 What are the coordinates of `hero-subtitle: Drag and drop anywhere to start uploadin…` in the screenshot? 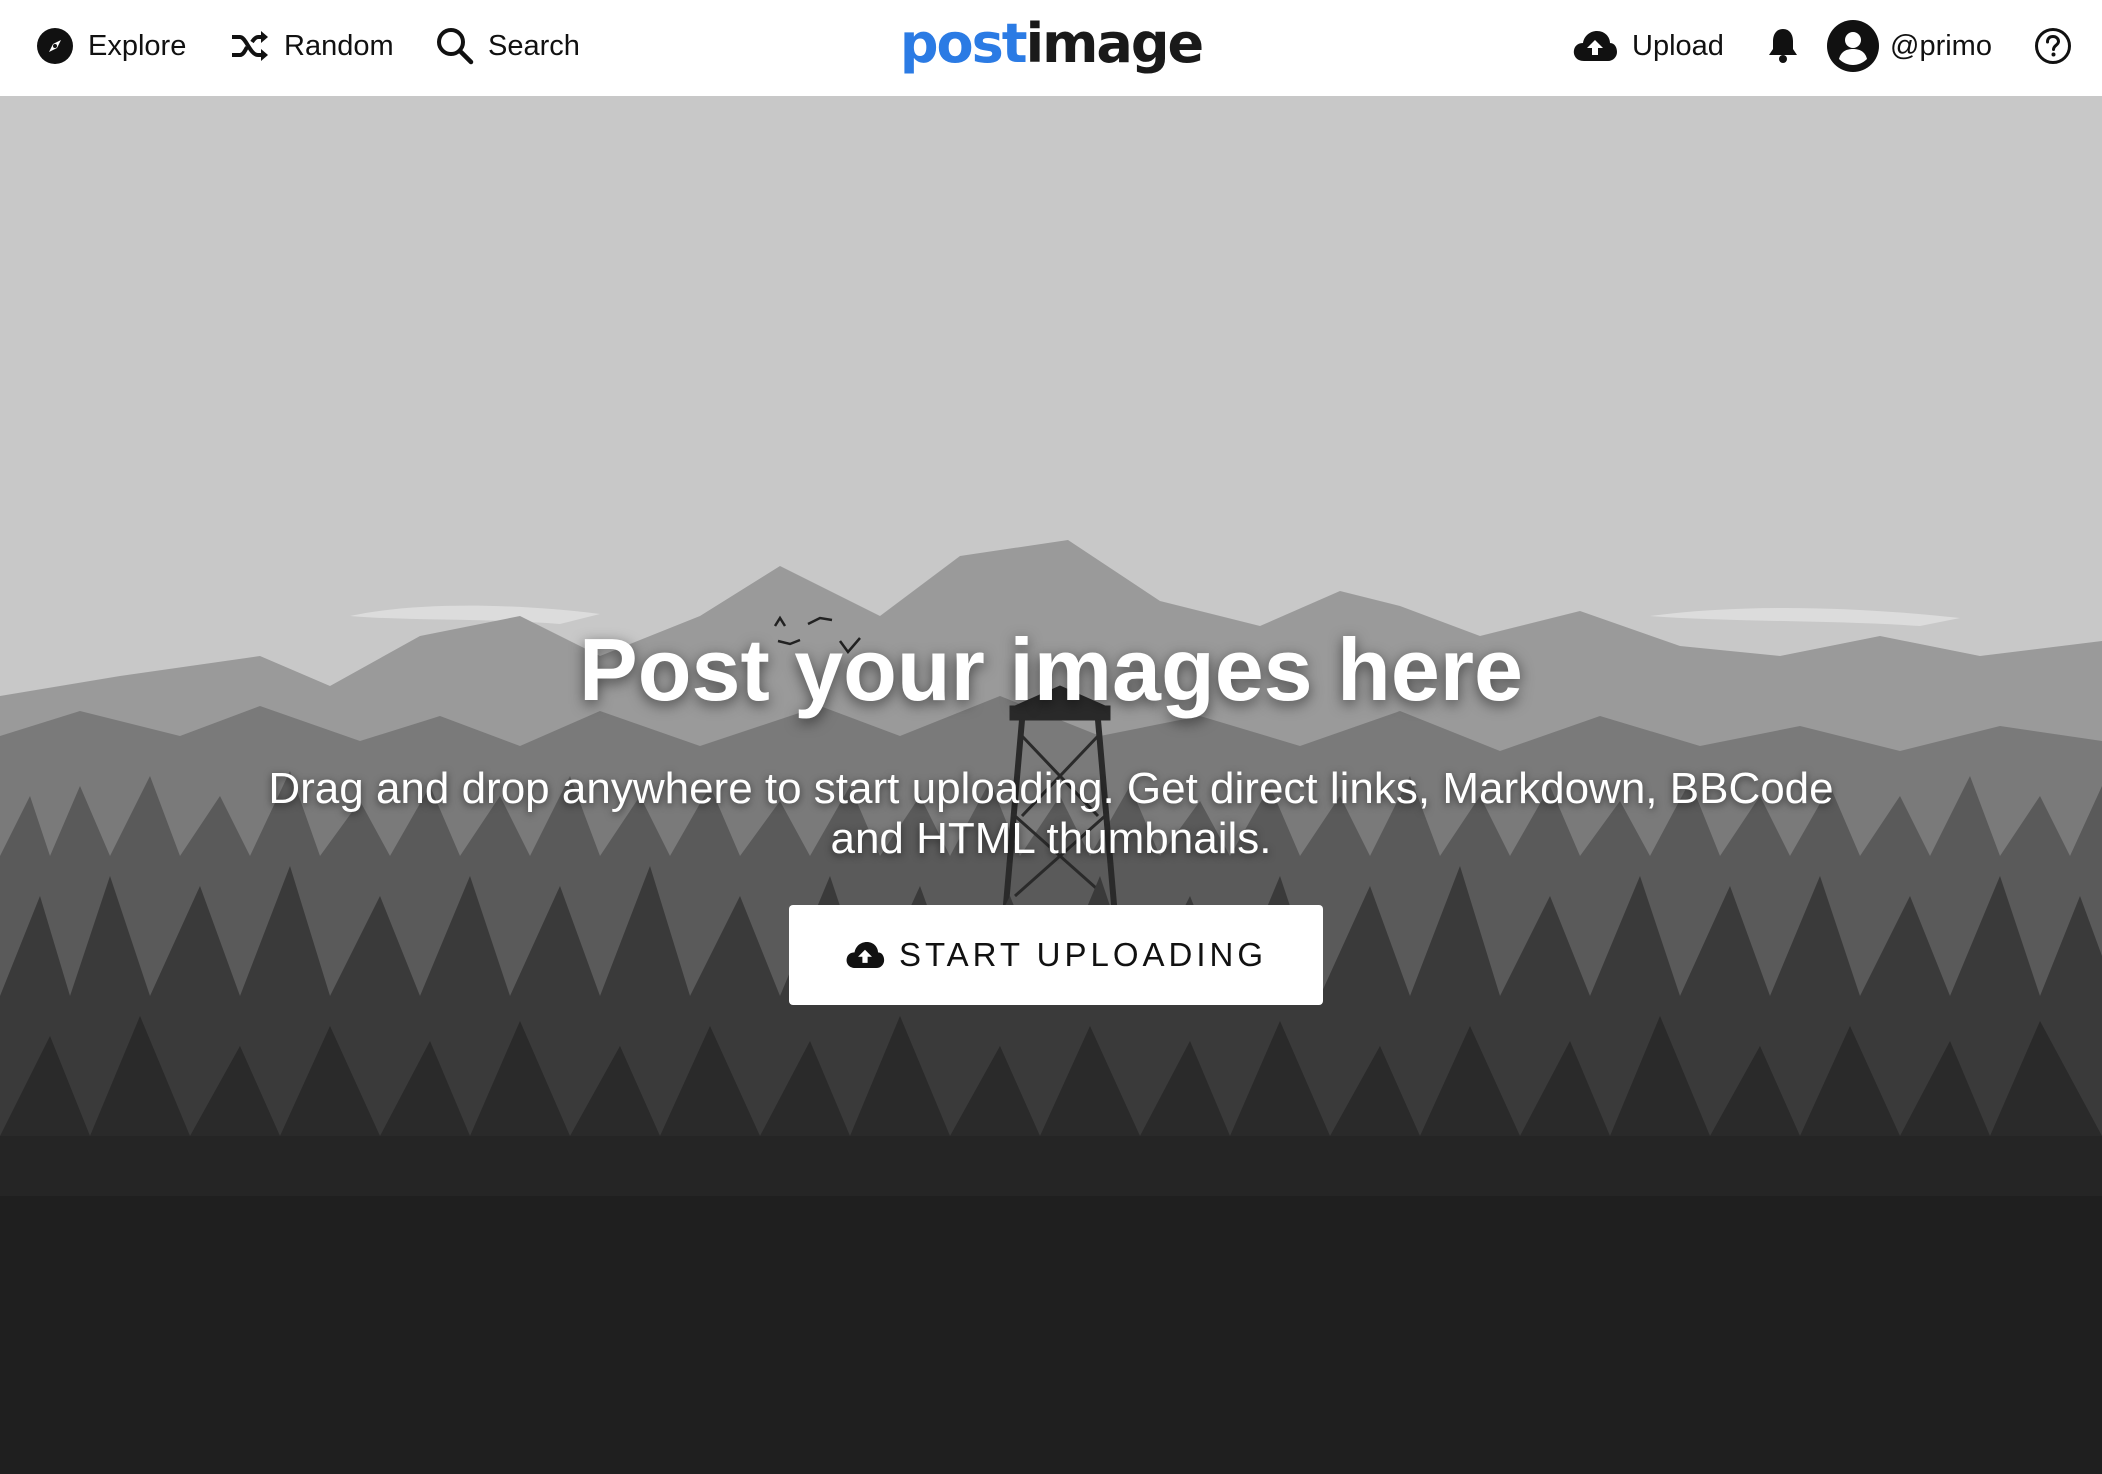 It's located at (1051, 813).